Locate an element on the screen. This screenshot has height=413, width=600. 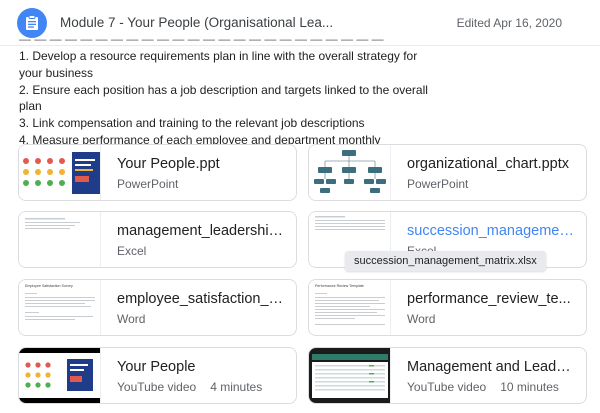
attachment-type: YouTube video 4 minutes is located at coordinates (189, 387).